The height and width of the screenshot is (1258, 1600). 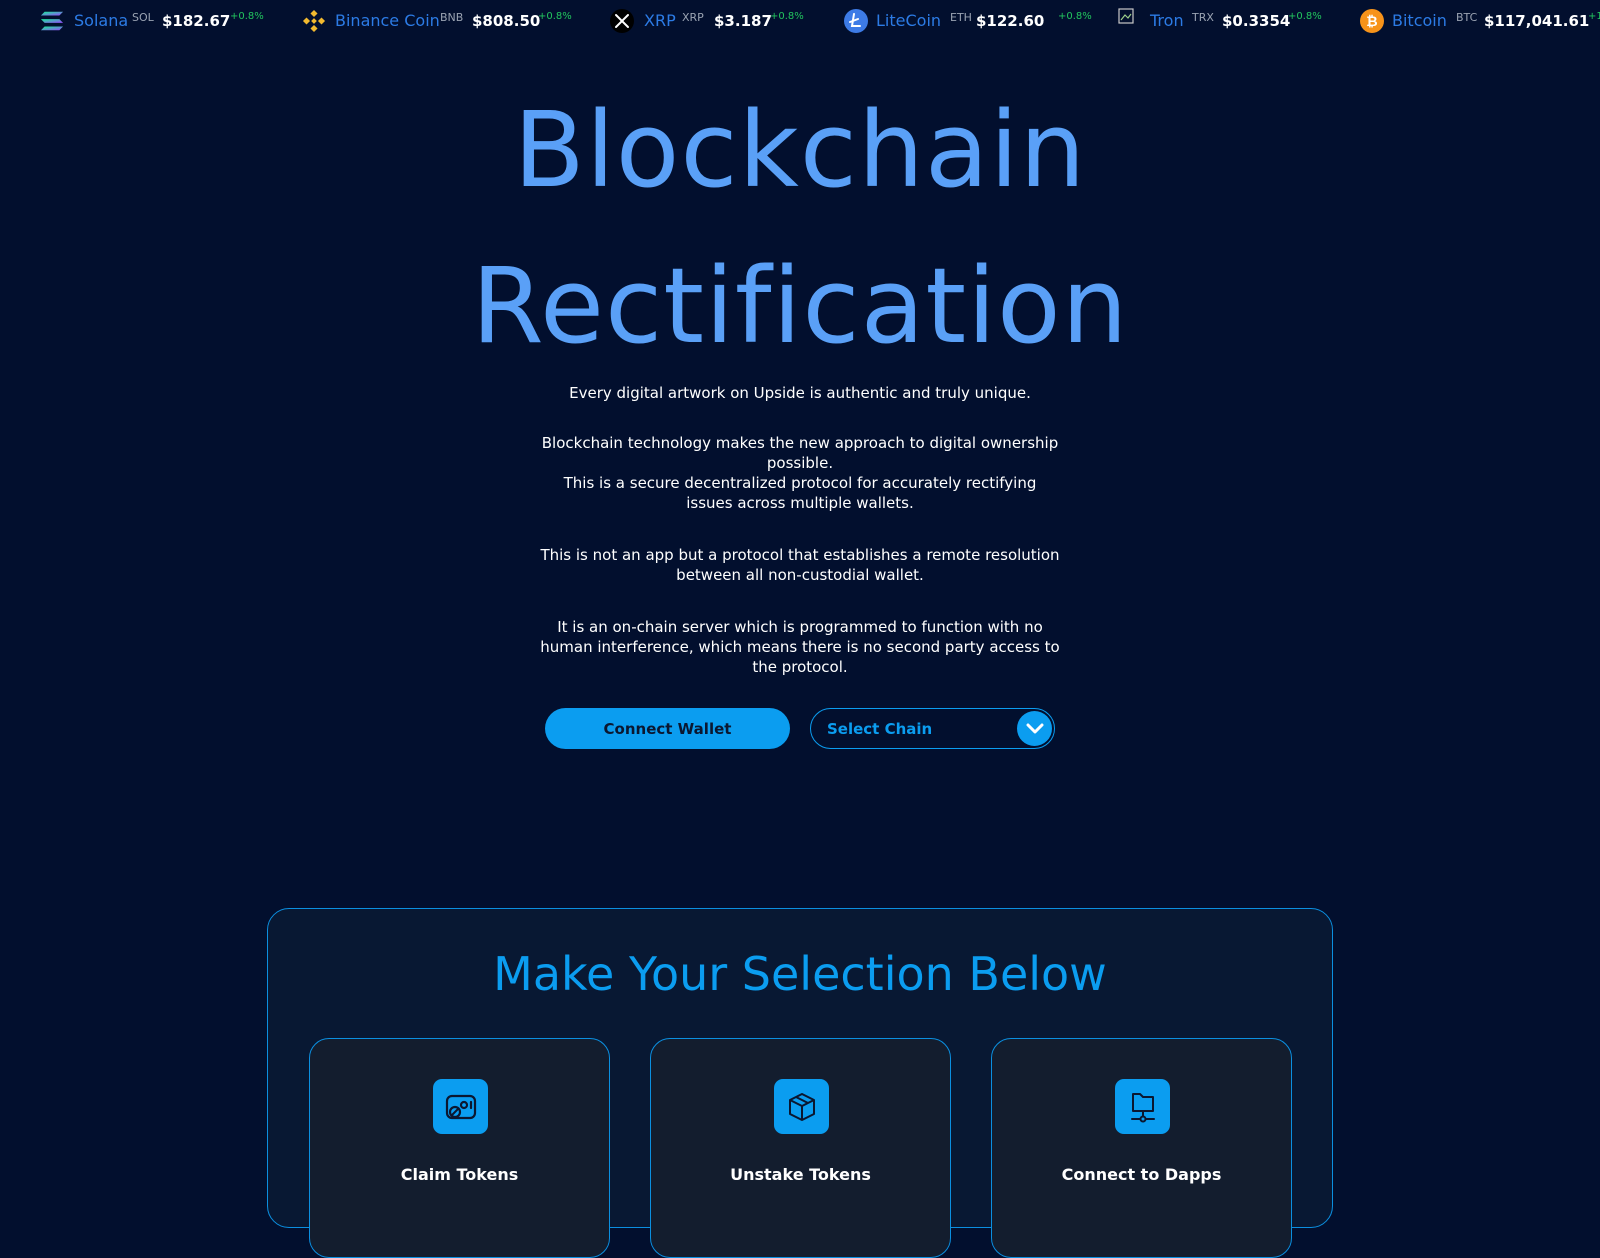 I want to click on coin-price: $122.60, so click(x=1010, y=21).